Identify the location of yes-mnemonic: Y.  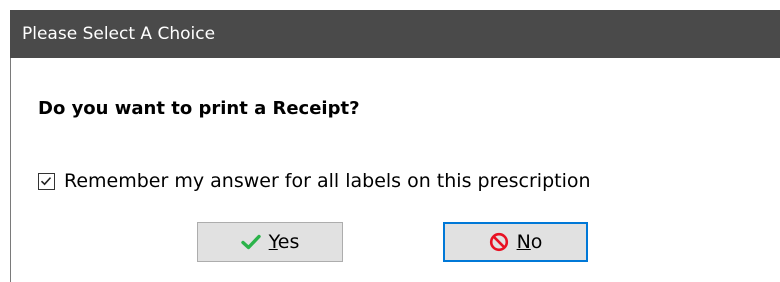
(273, 242).